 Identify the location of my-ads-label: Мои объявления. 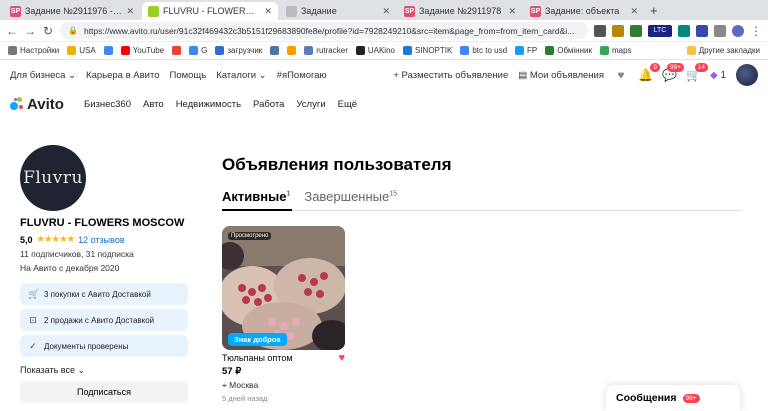
(566, 75).